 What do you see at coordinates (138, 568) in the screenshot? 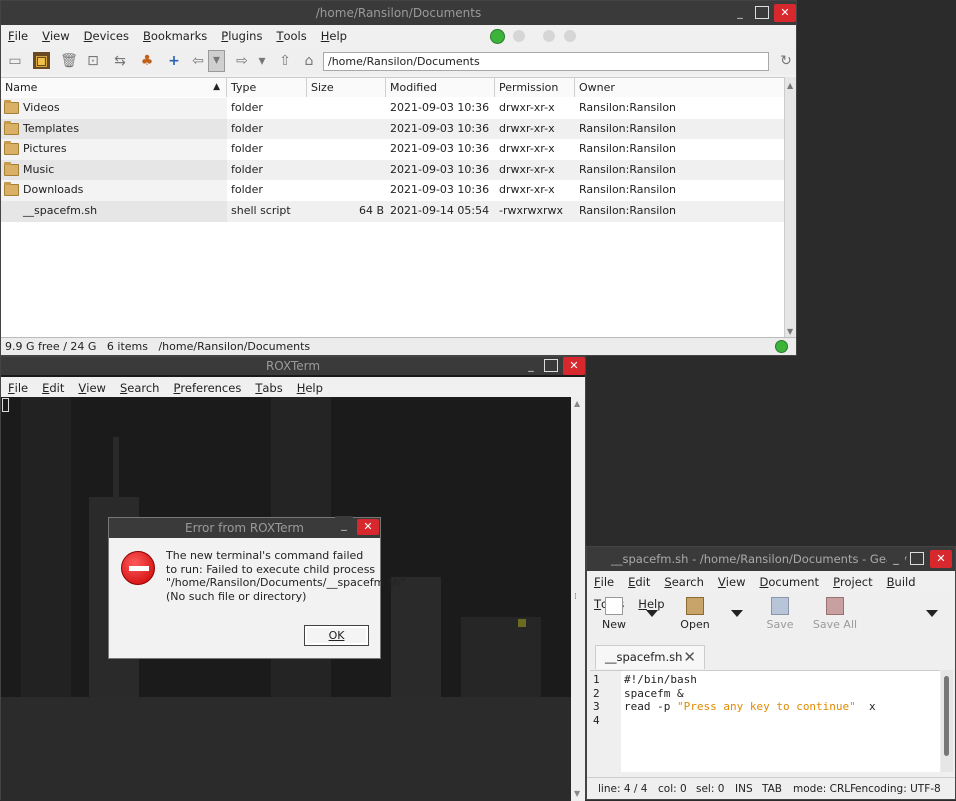
I see `error-icon` at bounding box center [138, 568].